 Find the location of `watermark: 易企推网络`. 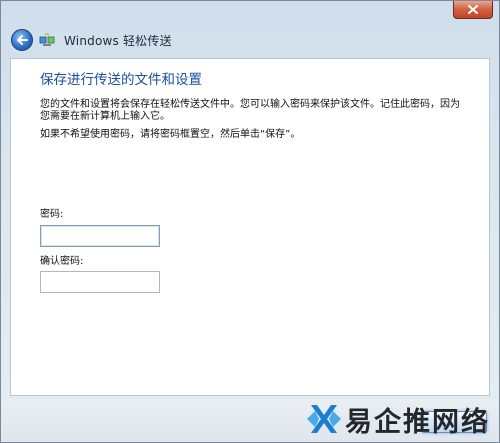

watermark: 易企推网络 is located at coordinates (402, 419).